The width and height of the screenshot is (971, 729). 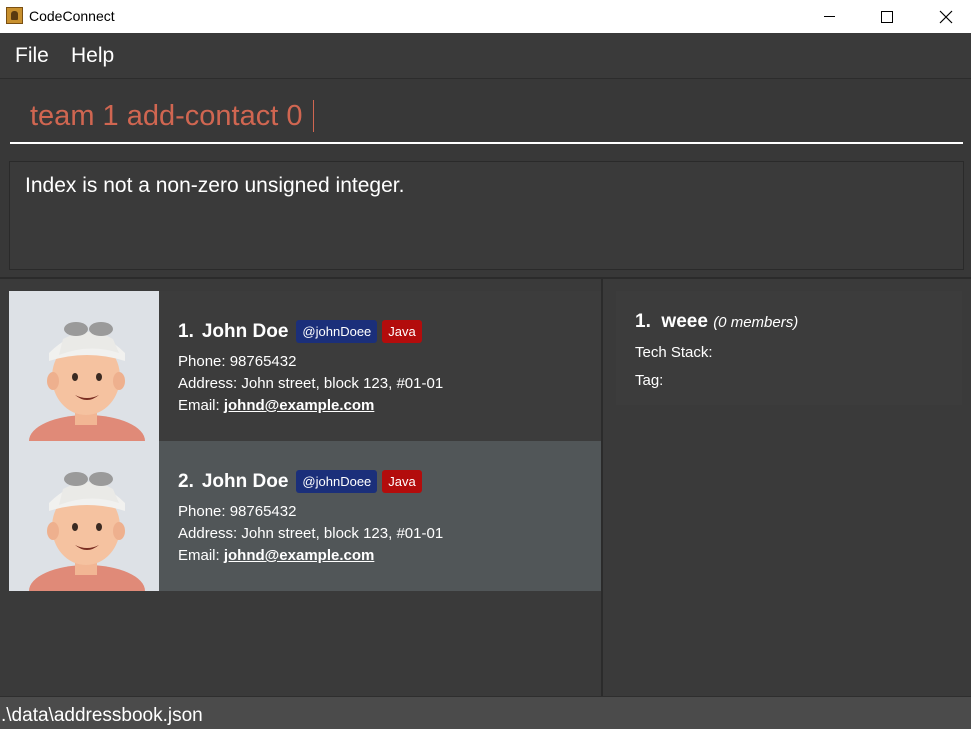 I want to click on team-name: weee, so click(x=684, y=321).